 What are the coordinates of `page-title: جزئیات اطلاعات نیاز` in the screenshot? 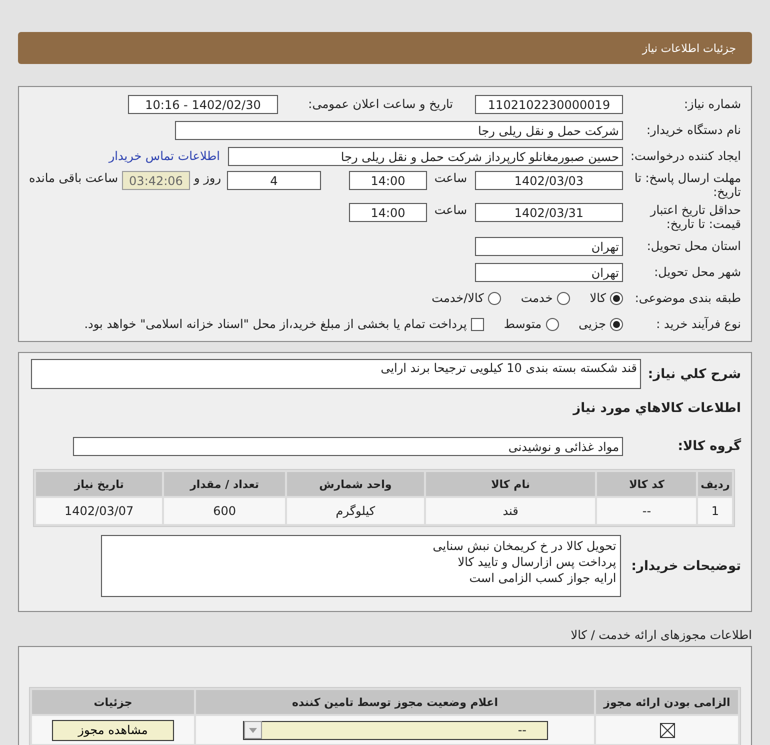 It's located at (689, 48).